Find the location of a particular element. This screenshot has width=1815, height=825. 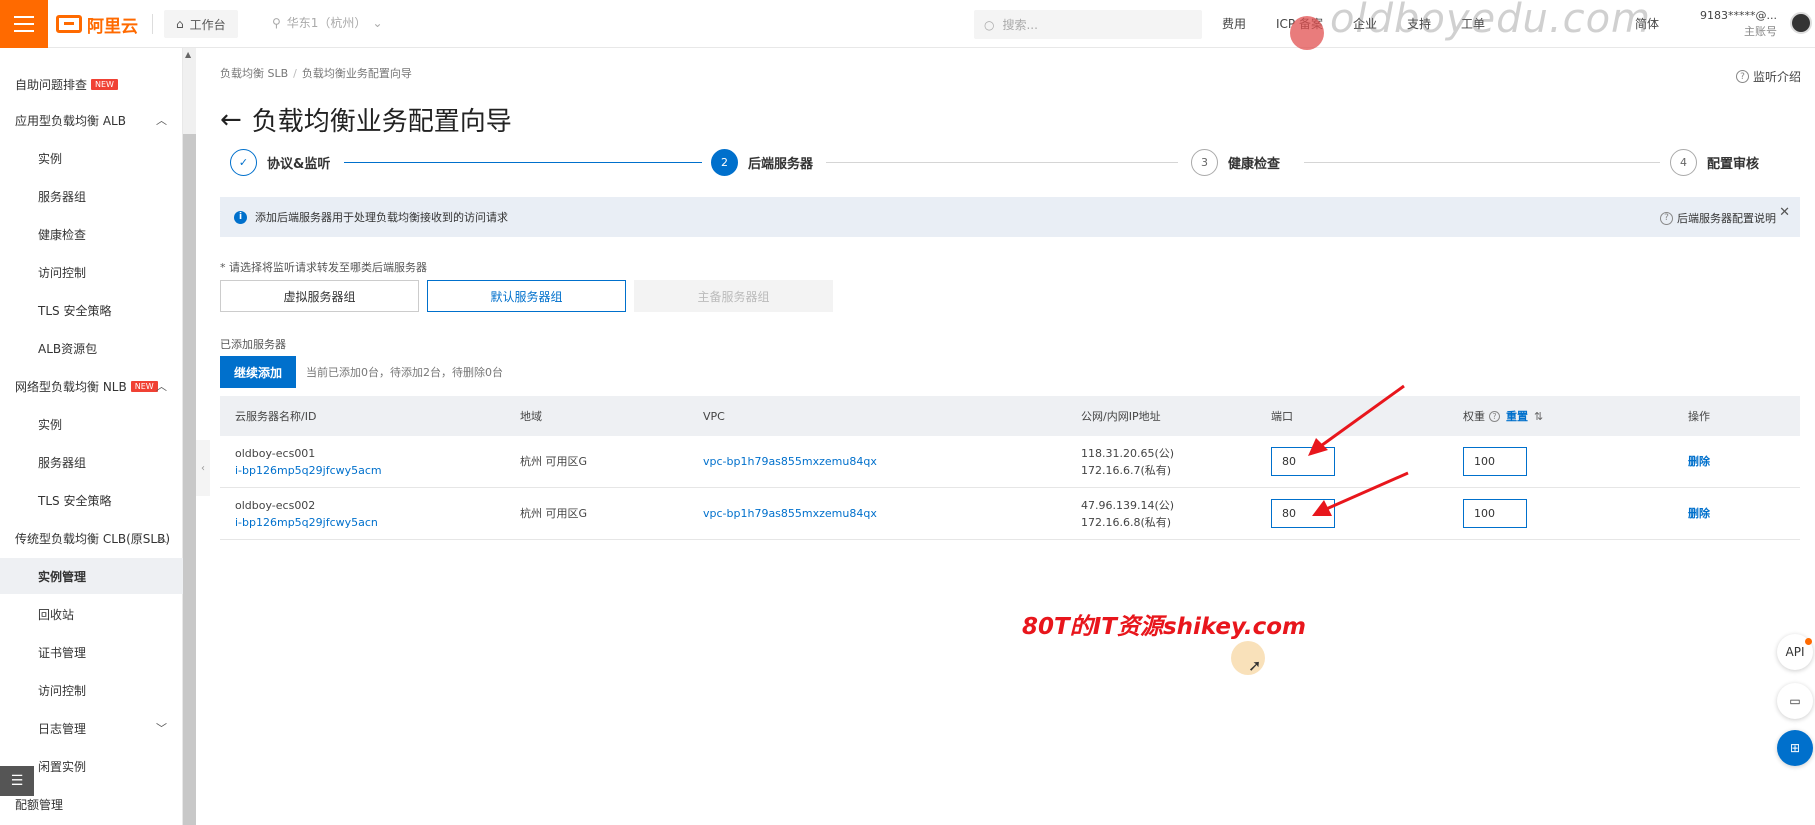

sidebar-item-alb-health-check: 健康检查 is located at coordinates (91, 234).